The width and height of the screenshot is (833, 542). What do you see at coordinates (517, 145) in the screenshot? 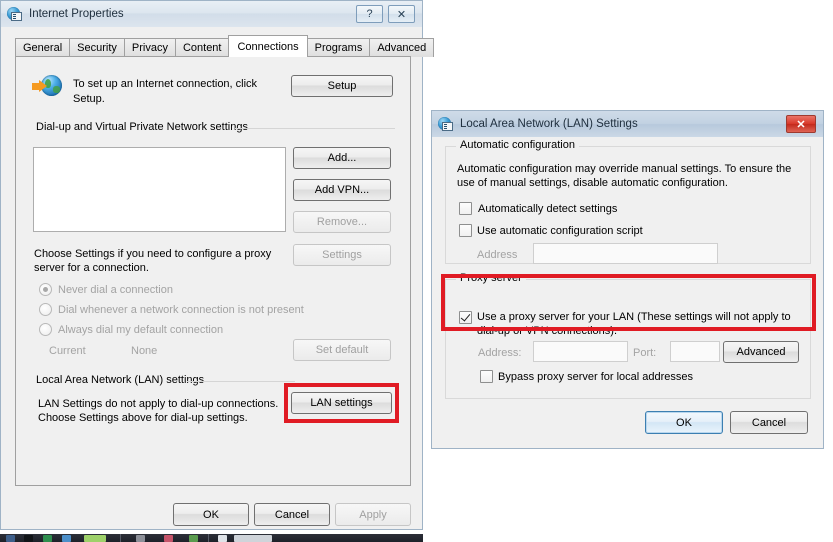
I see `automatic-configuration-label: Automatic configuration` at bounding box center [517, 145].